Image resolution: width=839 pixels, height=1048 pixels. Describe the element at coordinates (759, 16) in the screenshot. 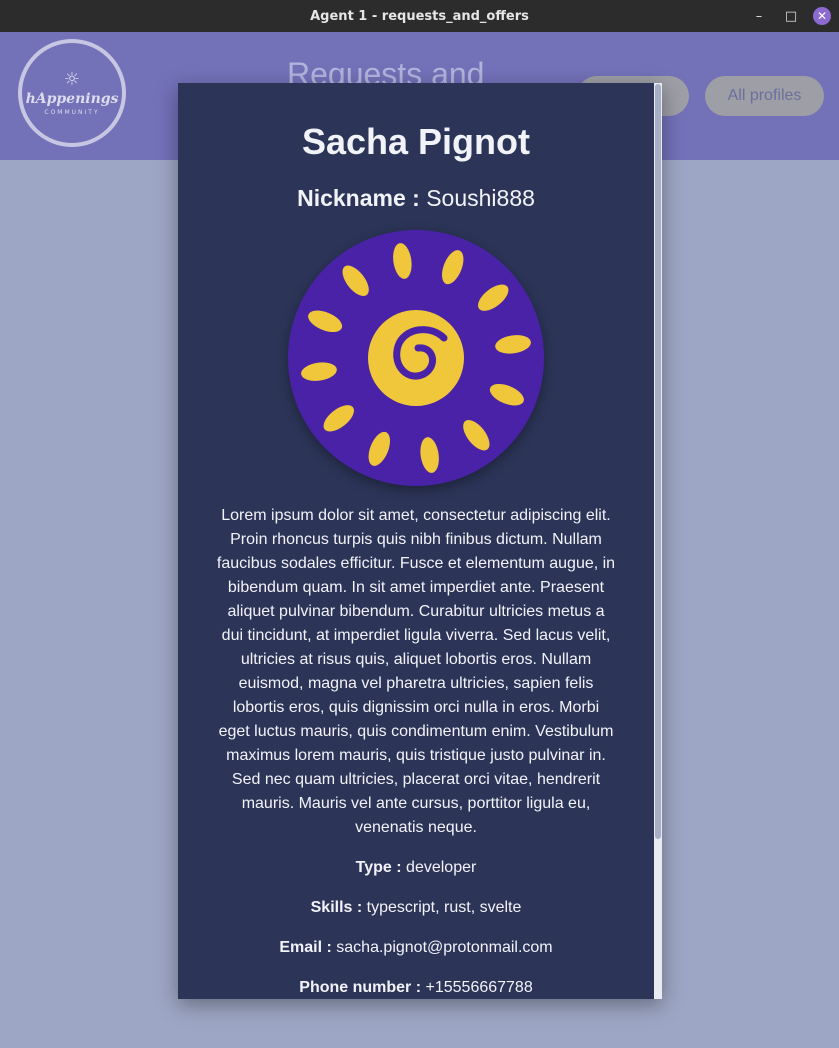

I see `minimize-icon: –` at that location.